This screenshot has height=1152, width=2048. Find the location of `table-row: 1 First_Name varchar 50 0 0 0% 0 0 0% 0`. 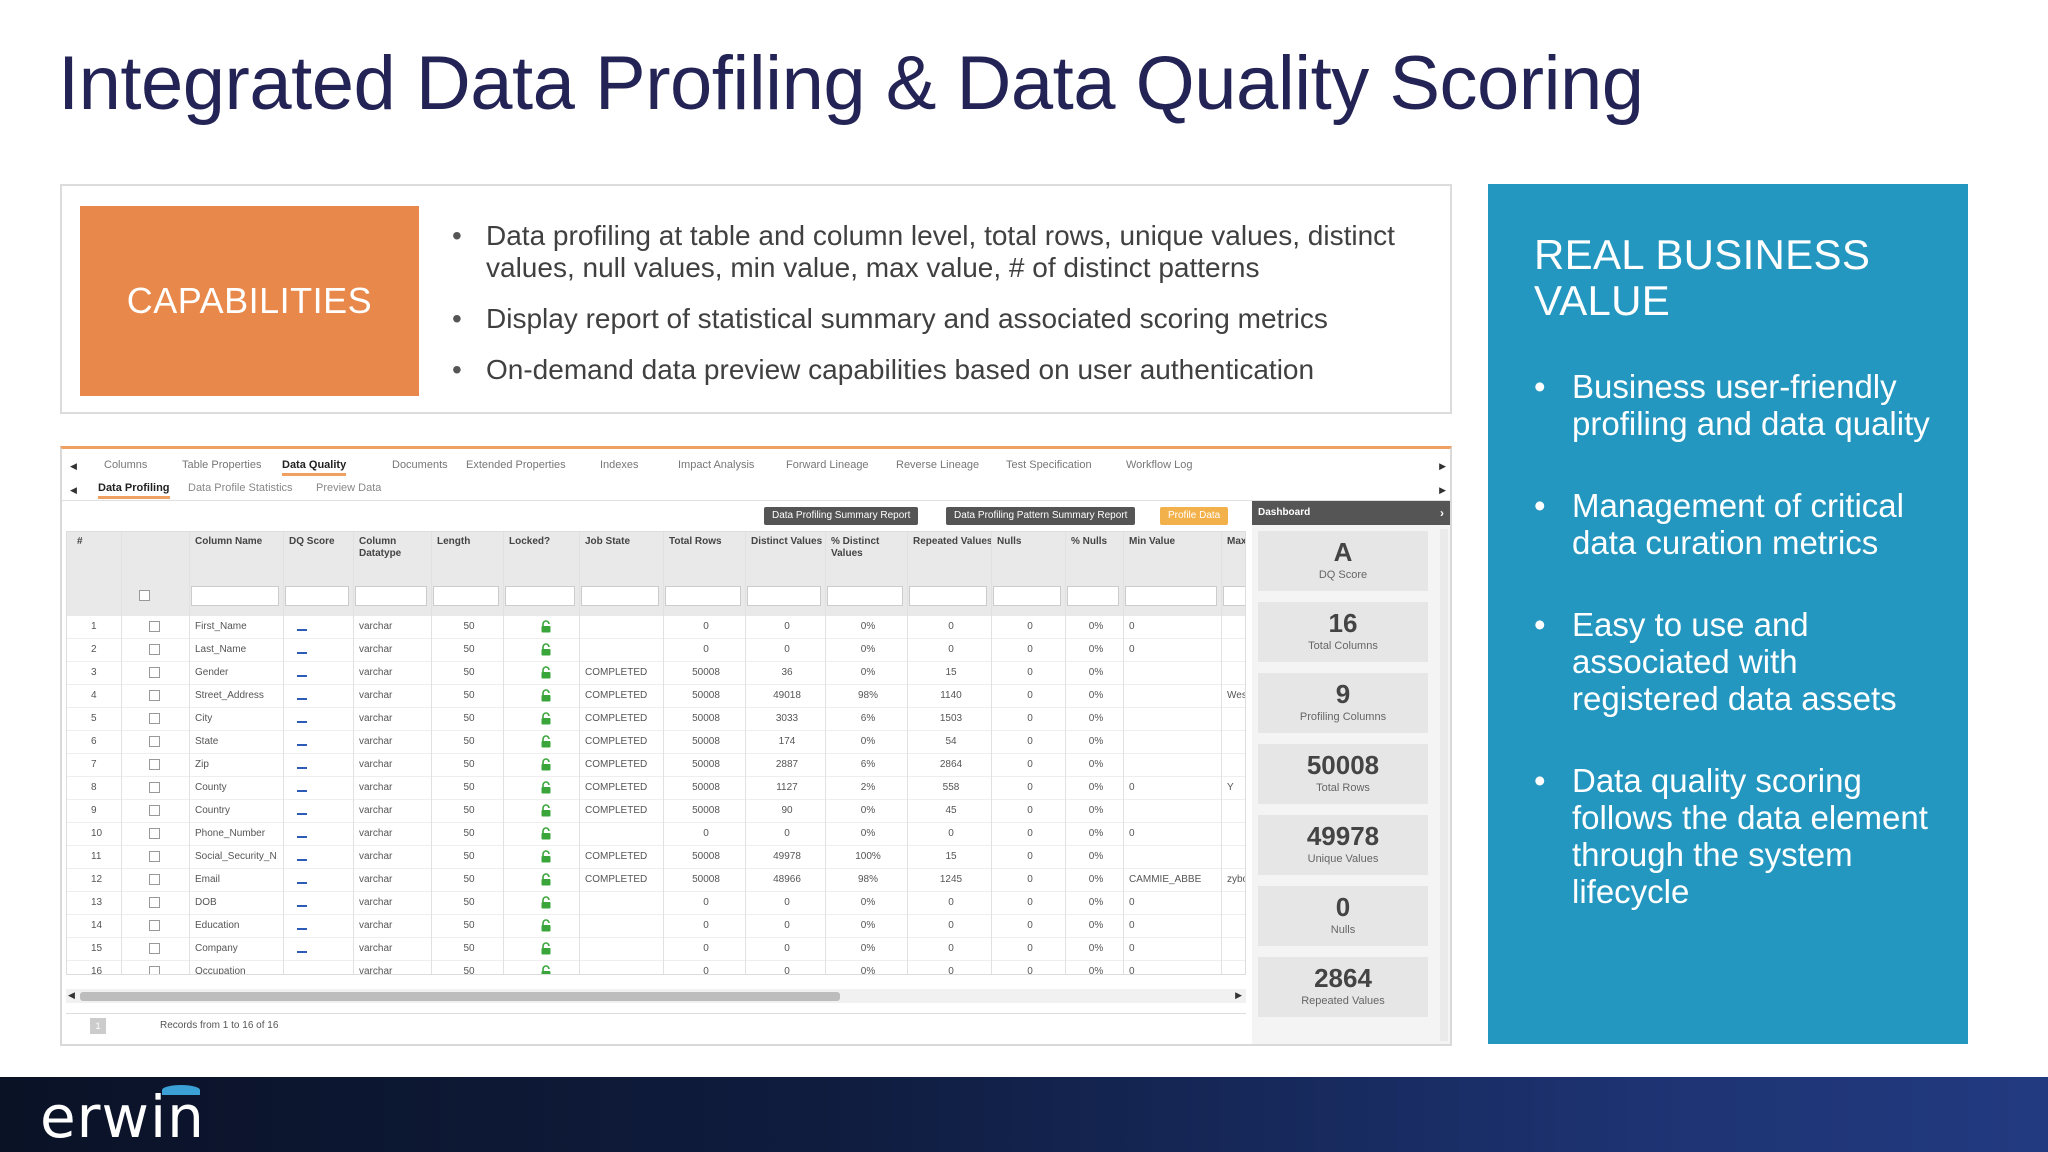

table-row: 1 First_Name varchar 50 0 0 0% 0 0 0% 0 is located at coordinates (656, 627).